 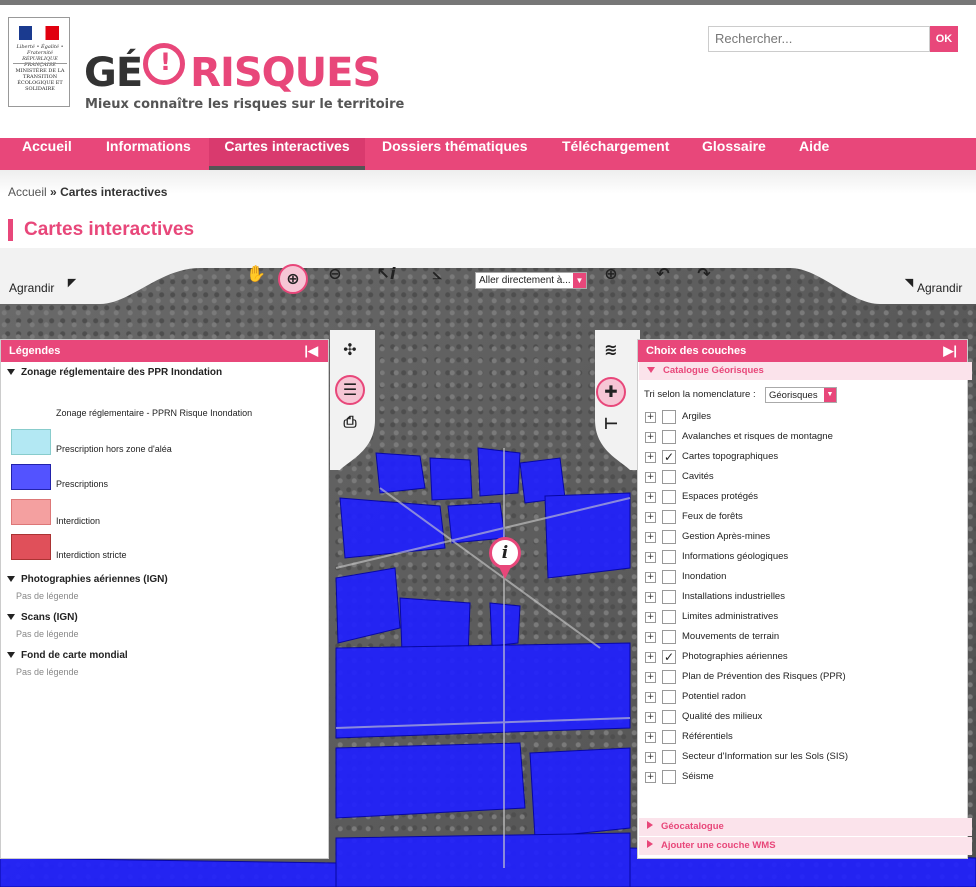 I want to click on layer-row: + Installations industrielles, so click(x=802, y=597).